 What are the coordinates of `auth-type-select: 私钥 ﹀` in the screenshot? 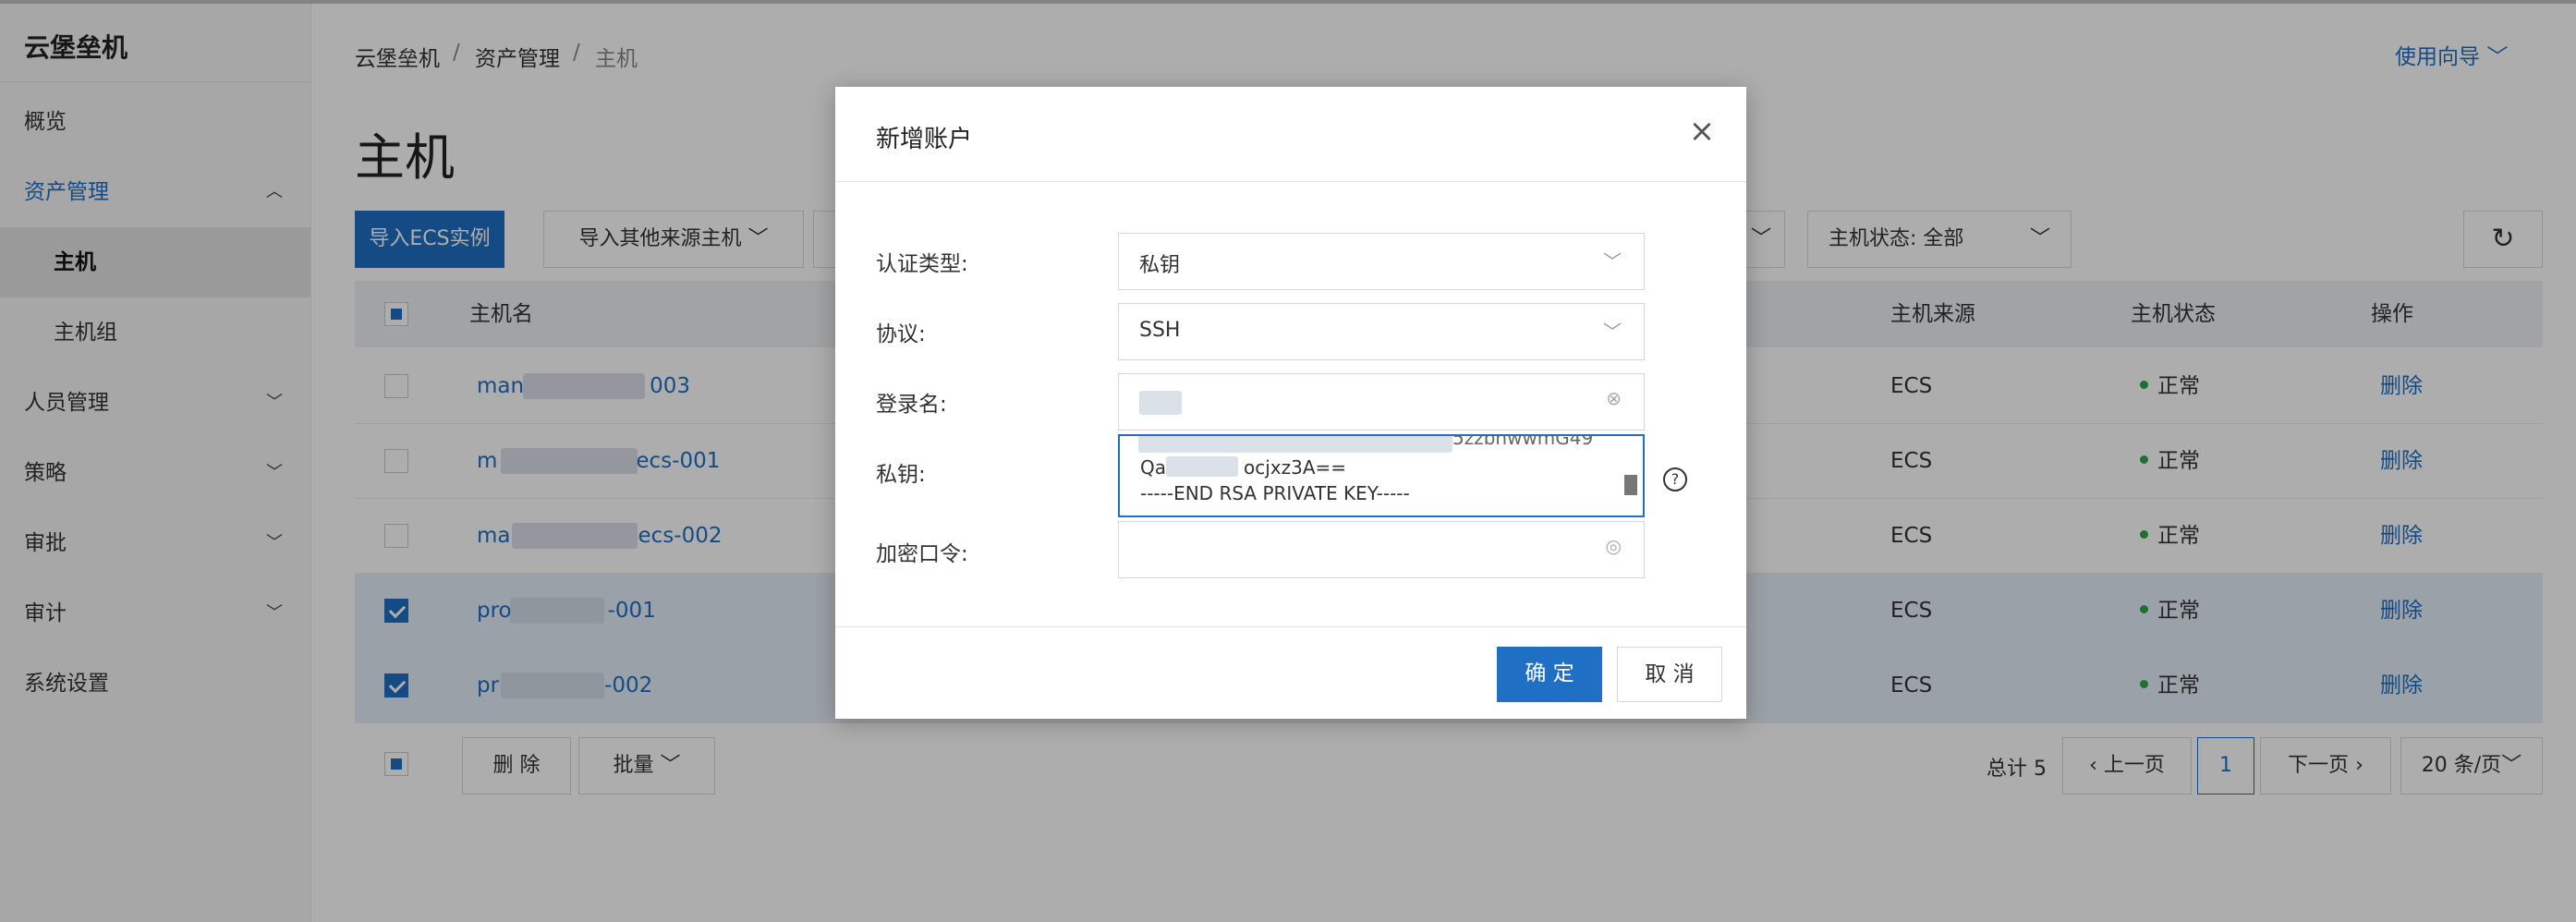 It's located at (1381, 262).